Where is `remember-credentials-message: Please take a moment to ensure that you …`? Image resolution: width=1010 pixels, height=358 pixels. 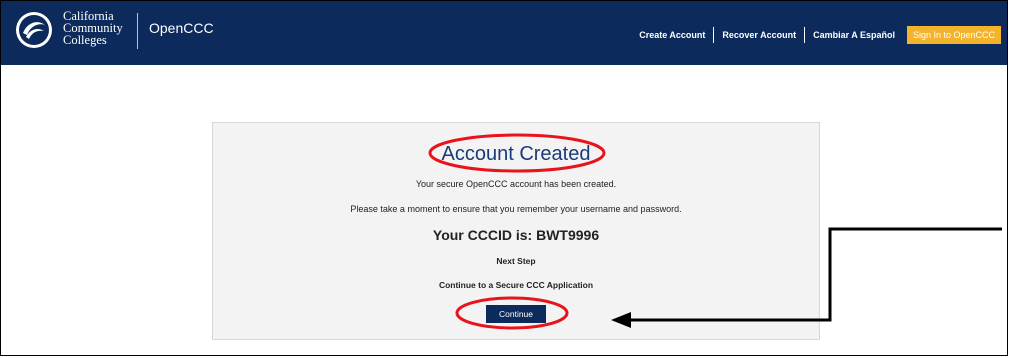
remember-credentials-message: Please take a moment to ensure that you … is located at coordinates (516, 209).